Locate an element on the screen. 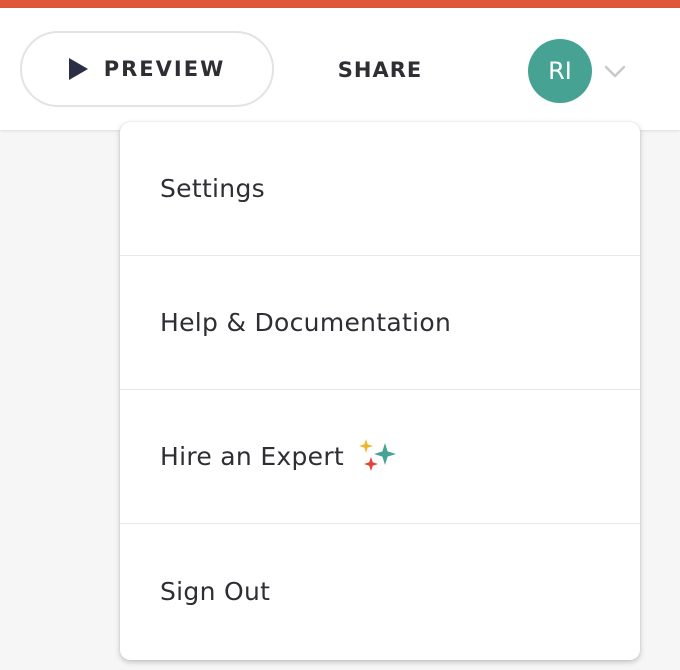 The width and height of the screenshot is (680, 670). preview-button: PREVIEW is located at coordinates (147, 69).